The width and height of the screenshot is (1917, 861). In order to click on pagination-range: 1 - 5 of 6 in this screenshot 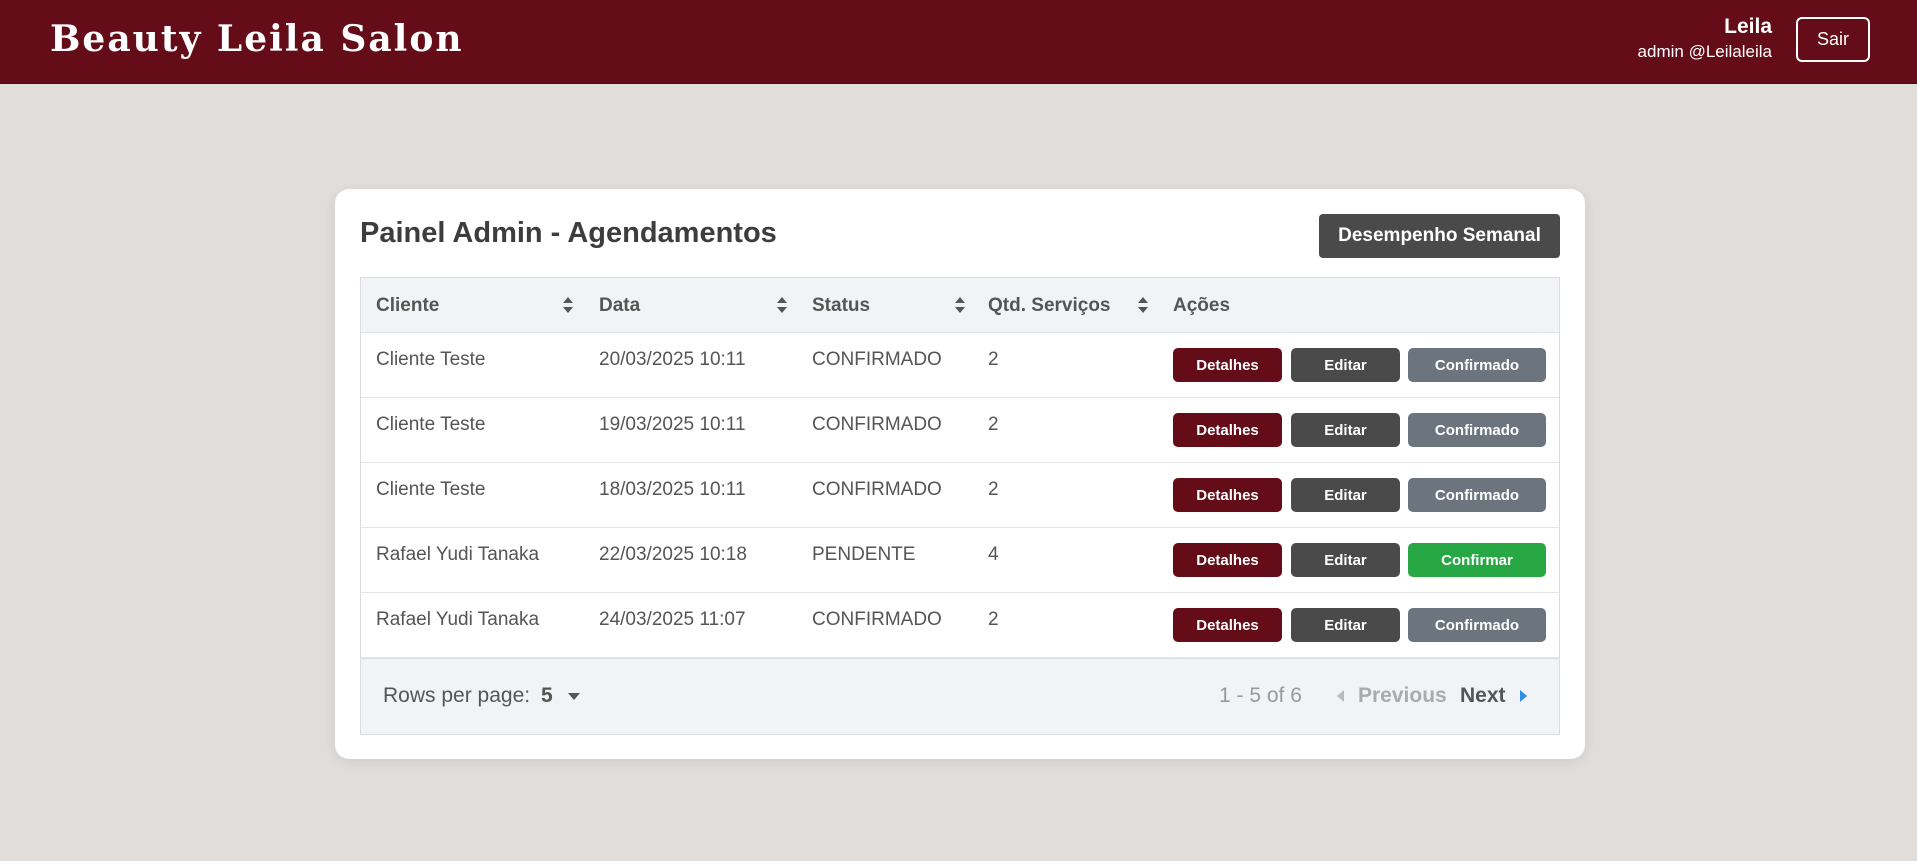, I will do `click(1260, 695)`.